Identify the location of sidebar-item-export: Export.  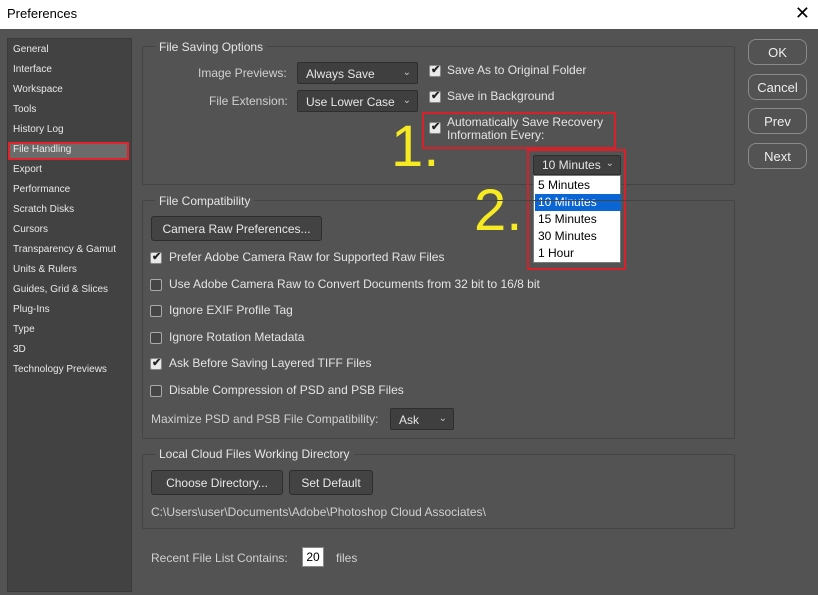
(27, 169).